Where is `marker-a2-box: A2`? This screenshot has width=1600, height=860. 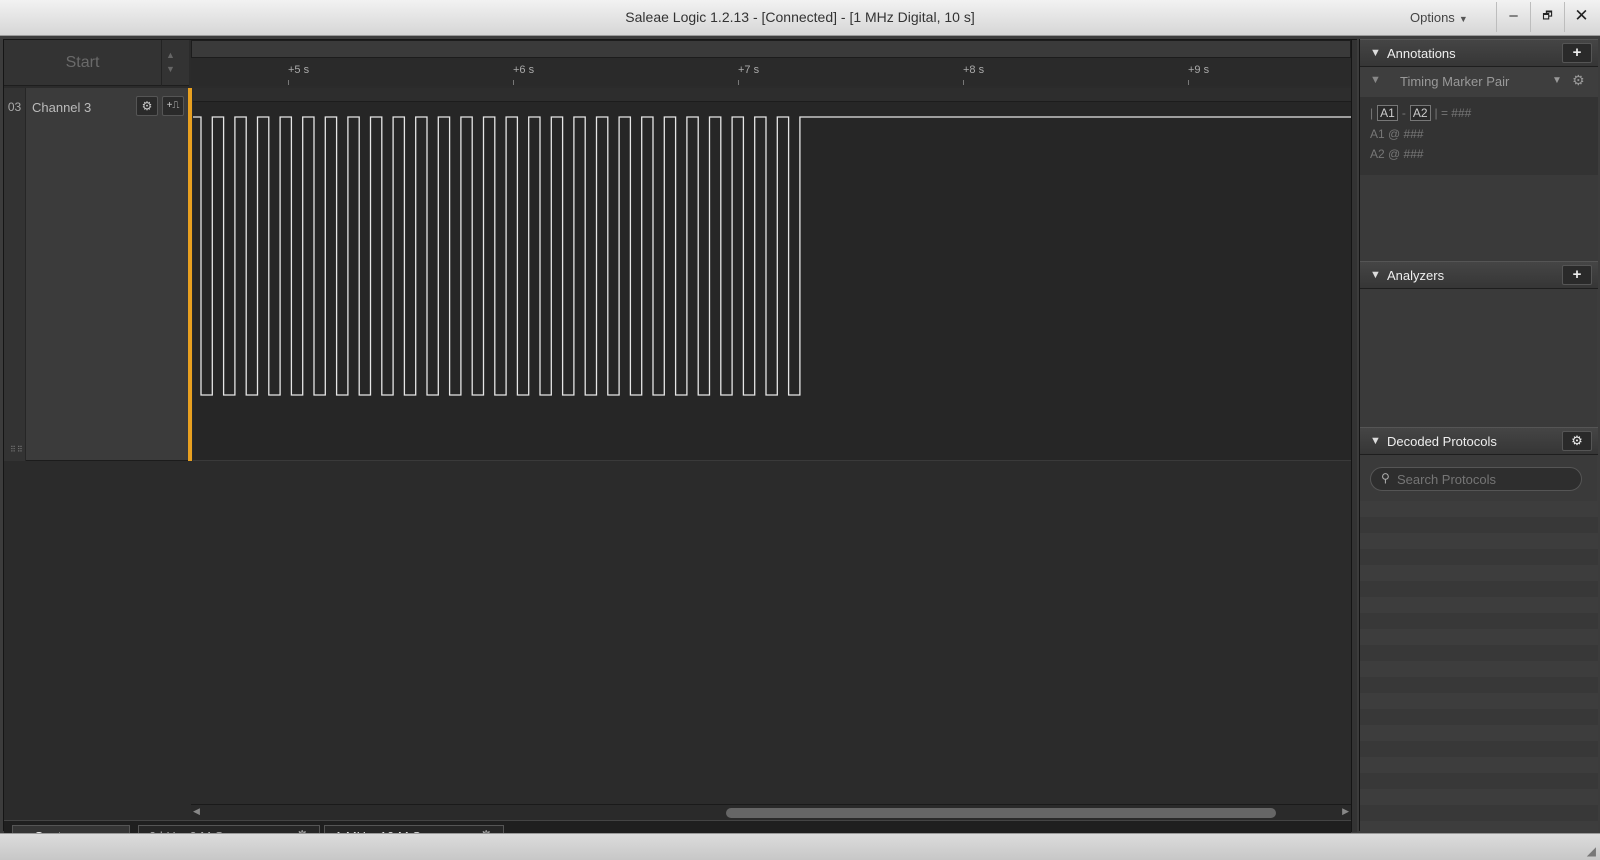 marker-a2-box: A2 is located at coordinates (1420, 113).